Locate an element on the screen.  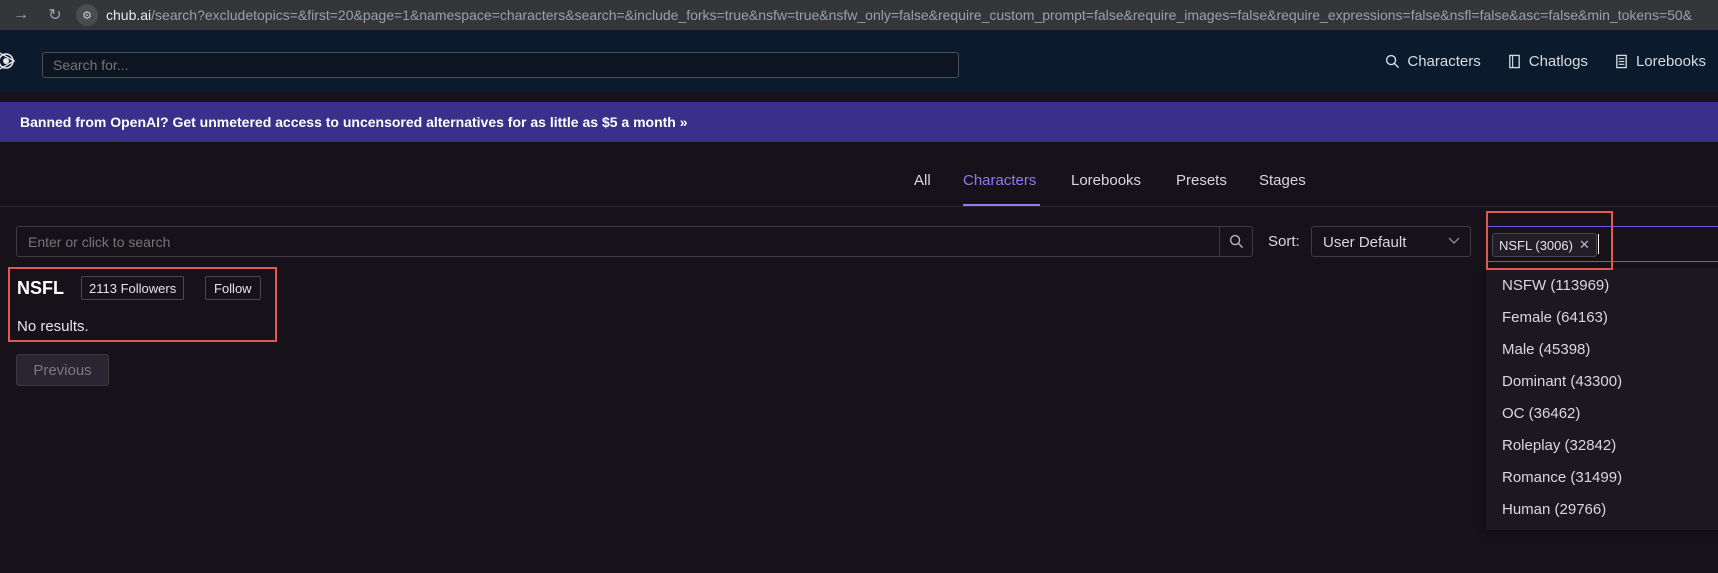
site-header: Characters Chatlogs Lorebooks is located at coordinates (859, 61).